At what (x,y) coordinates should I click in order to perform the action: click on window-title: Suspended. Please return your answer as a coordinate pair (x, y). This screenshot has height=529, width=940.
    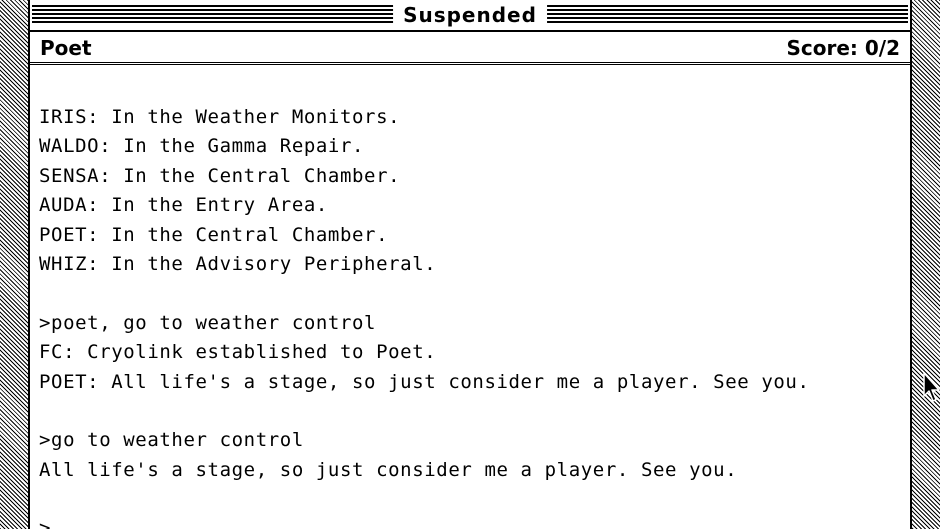
    Looking at the image, I should click on (470, 15).